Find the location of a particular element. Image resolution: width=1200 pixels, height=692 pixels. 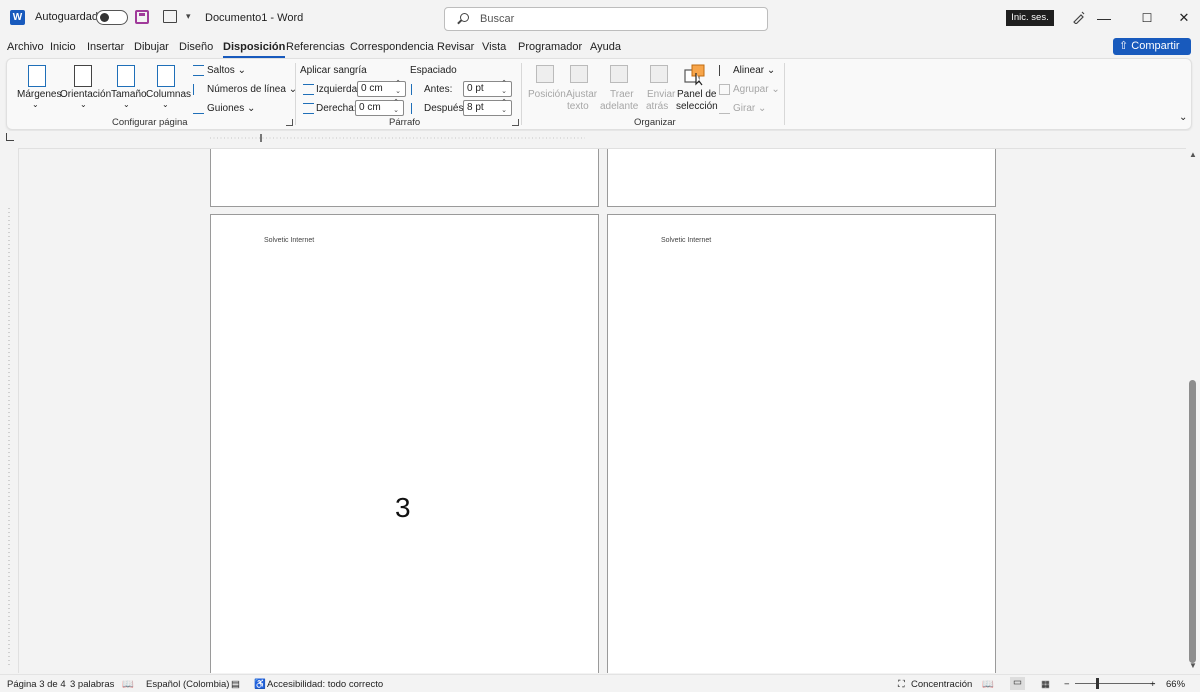

page-setup-launcher-icon is located at coordinates (289, 122).